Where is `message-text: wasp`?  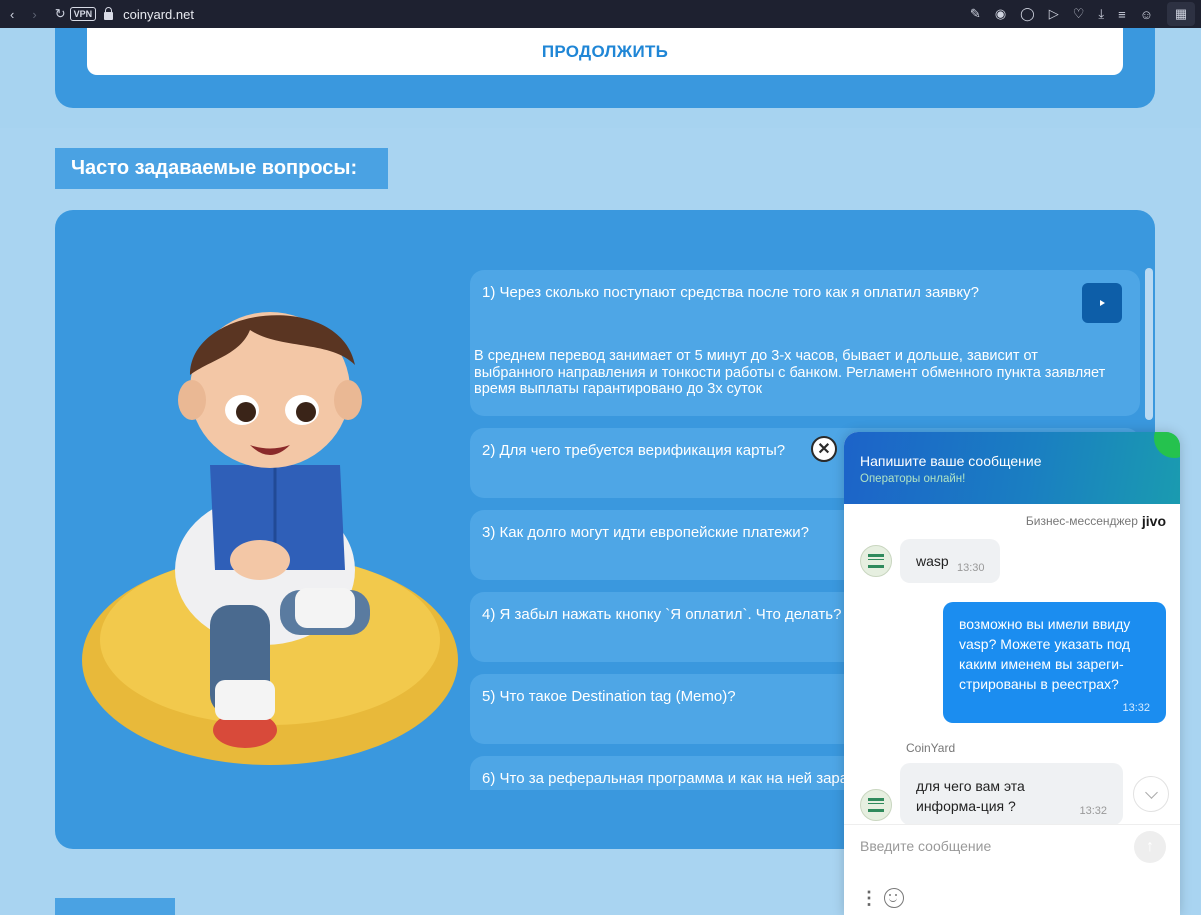
message-text: wasp is located at coordinates (932, 561).